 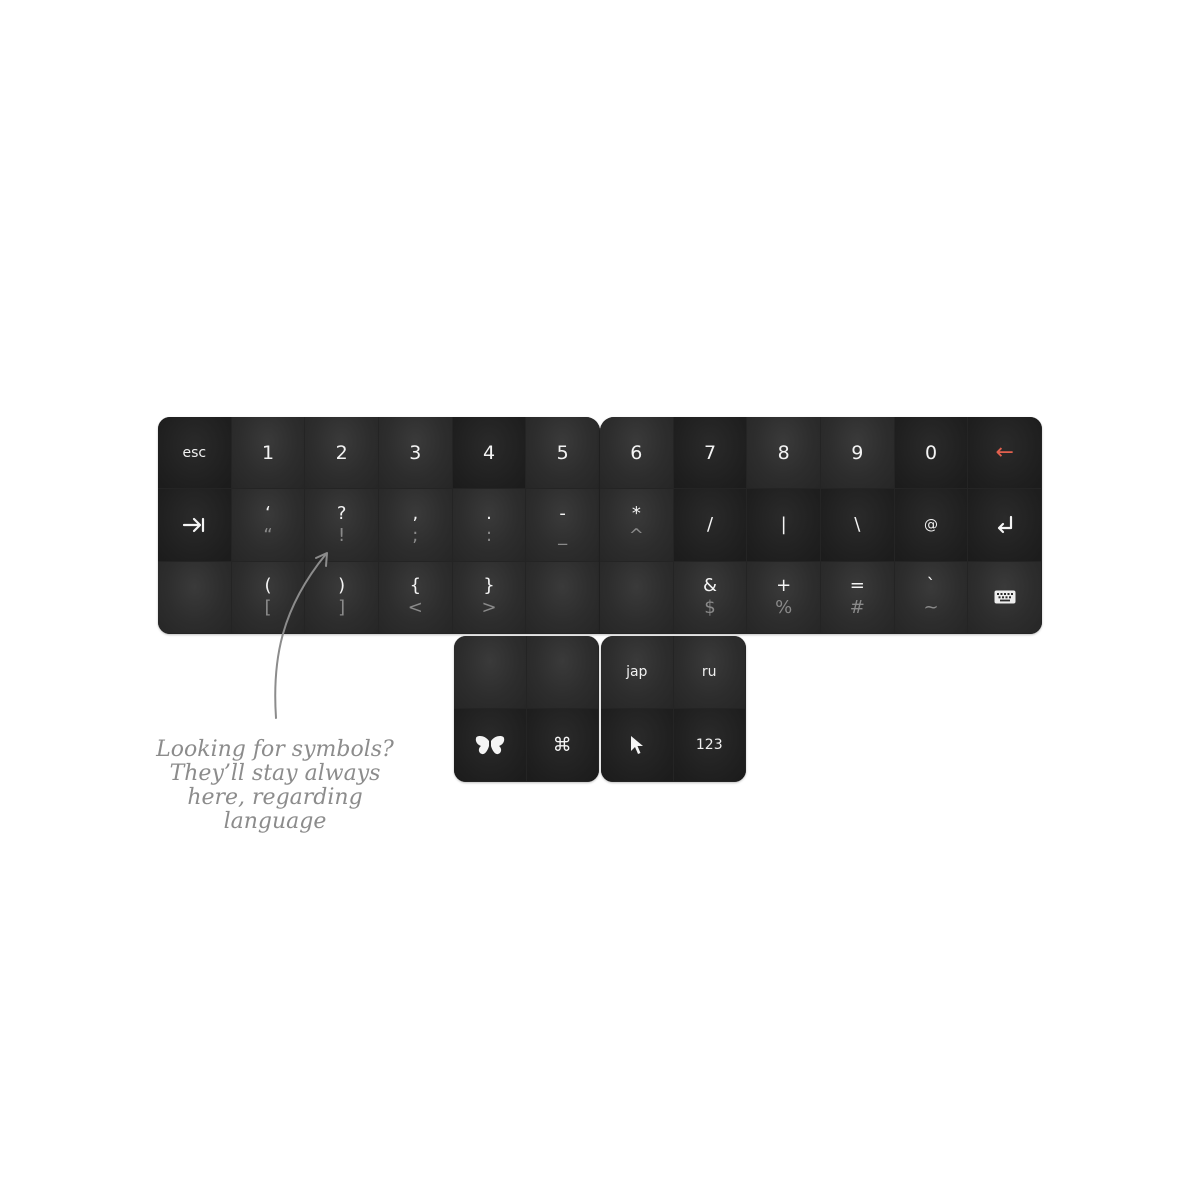 I want to click on command-icon: ⌘, so click(x=562, y=745).